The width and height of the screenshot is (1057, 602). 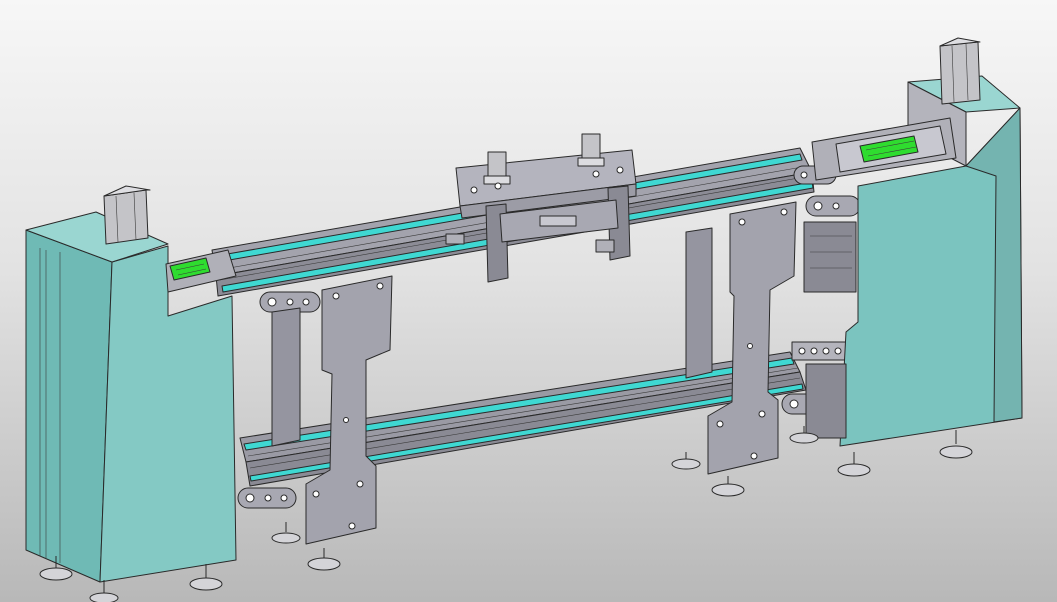 I want to click on left-support-plate, so click(x=349, y=410).